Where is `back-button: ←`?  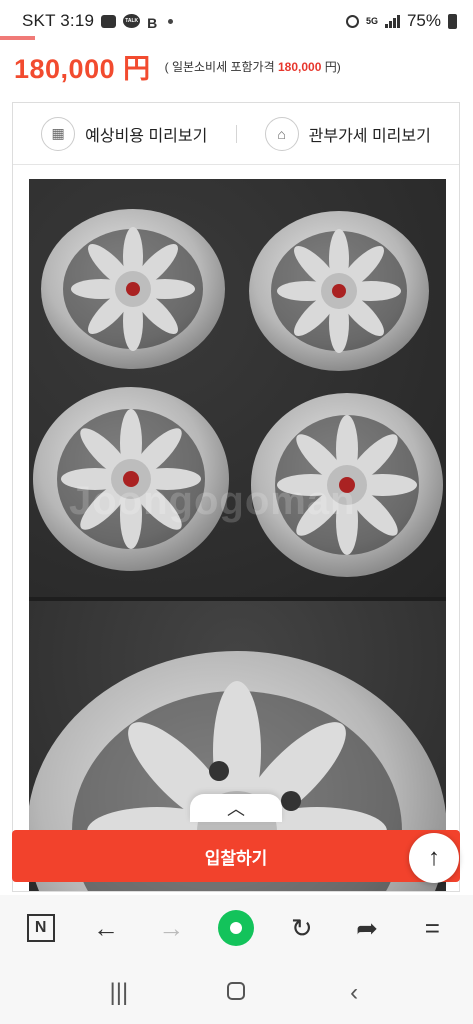 back-button: ← is located at coordinates (106, 928).